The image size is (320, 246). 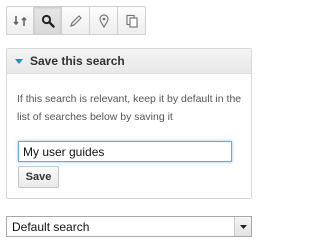 I want to click on edit-tool-button, so click(x=76, y=20).